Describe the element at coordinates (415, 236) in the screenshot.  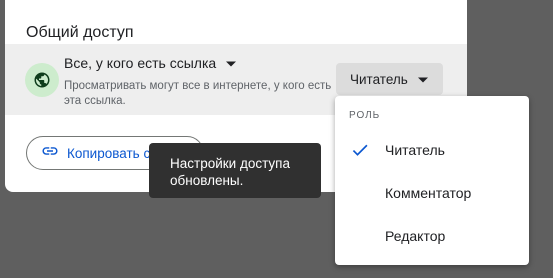
I see `role-menu-item-label: Редактор` at that location.